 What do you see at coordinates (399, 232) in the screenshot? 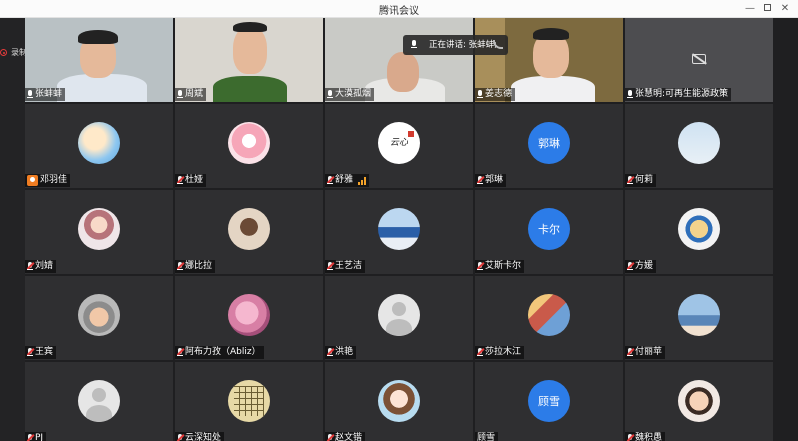
I see `participant-tile: 王艺洁` at bounding box center [399, 232].